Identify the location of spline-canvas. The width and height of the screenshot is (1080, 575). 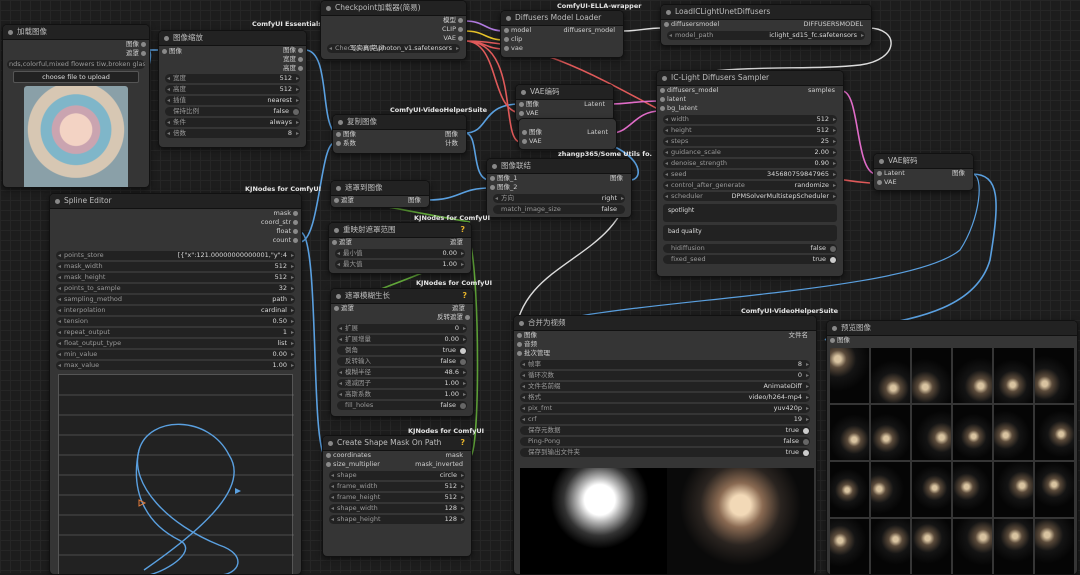
(176, 474).